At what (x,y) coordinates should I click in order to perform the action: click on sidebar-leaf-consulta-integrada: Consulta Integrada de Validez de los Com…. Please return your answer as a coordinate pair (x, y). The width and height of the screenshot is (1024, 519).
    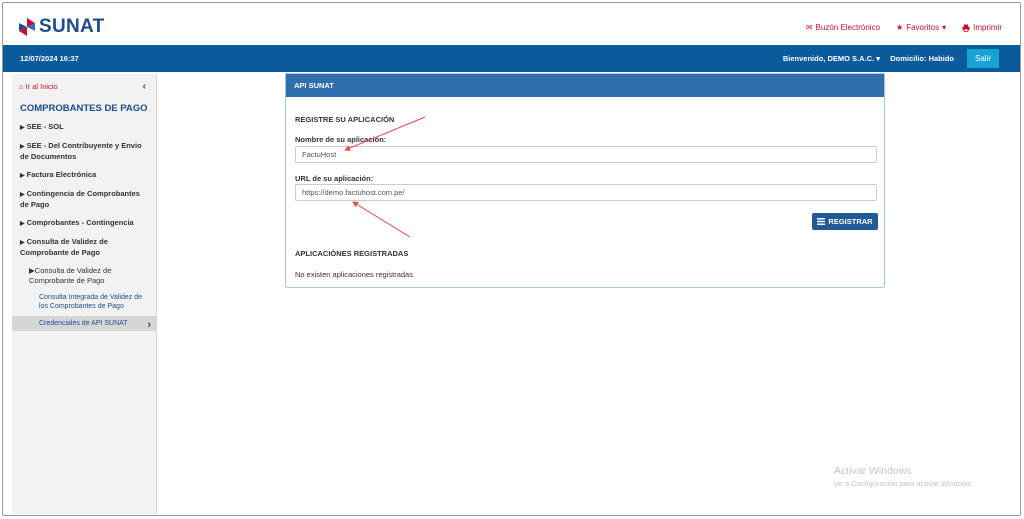
    Looking at the image, I should click on (84, 302).